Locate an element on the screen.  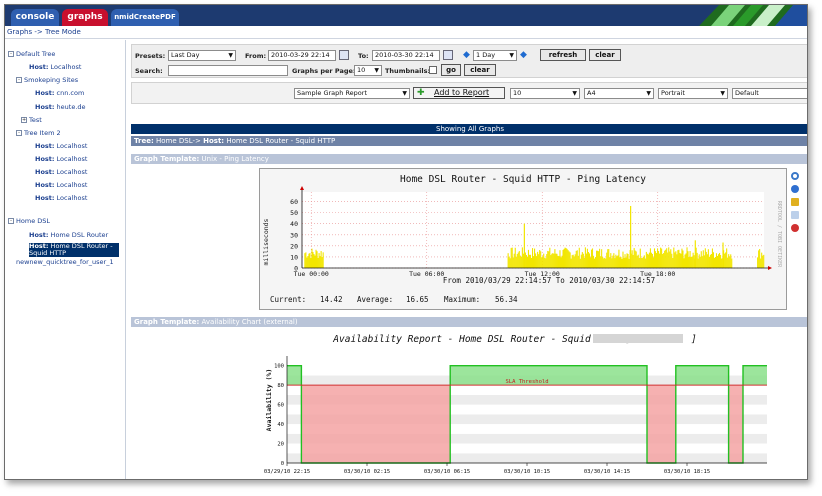
graphs-per-page-value: 10 is located at coordinates (361, 70).